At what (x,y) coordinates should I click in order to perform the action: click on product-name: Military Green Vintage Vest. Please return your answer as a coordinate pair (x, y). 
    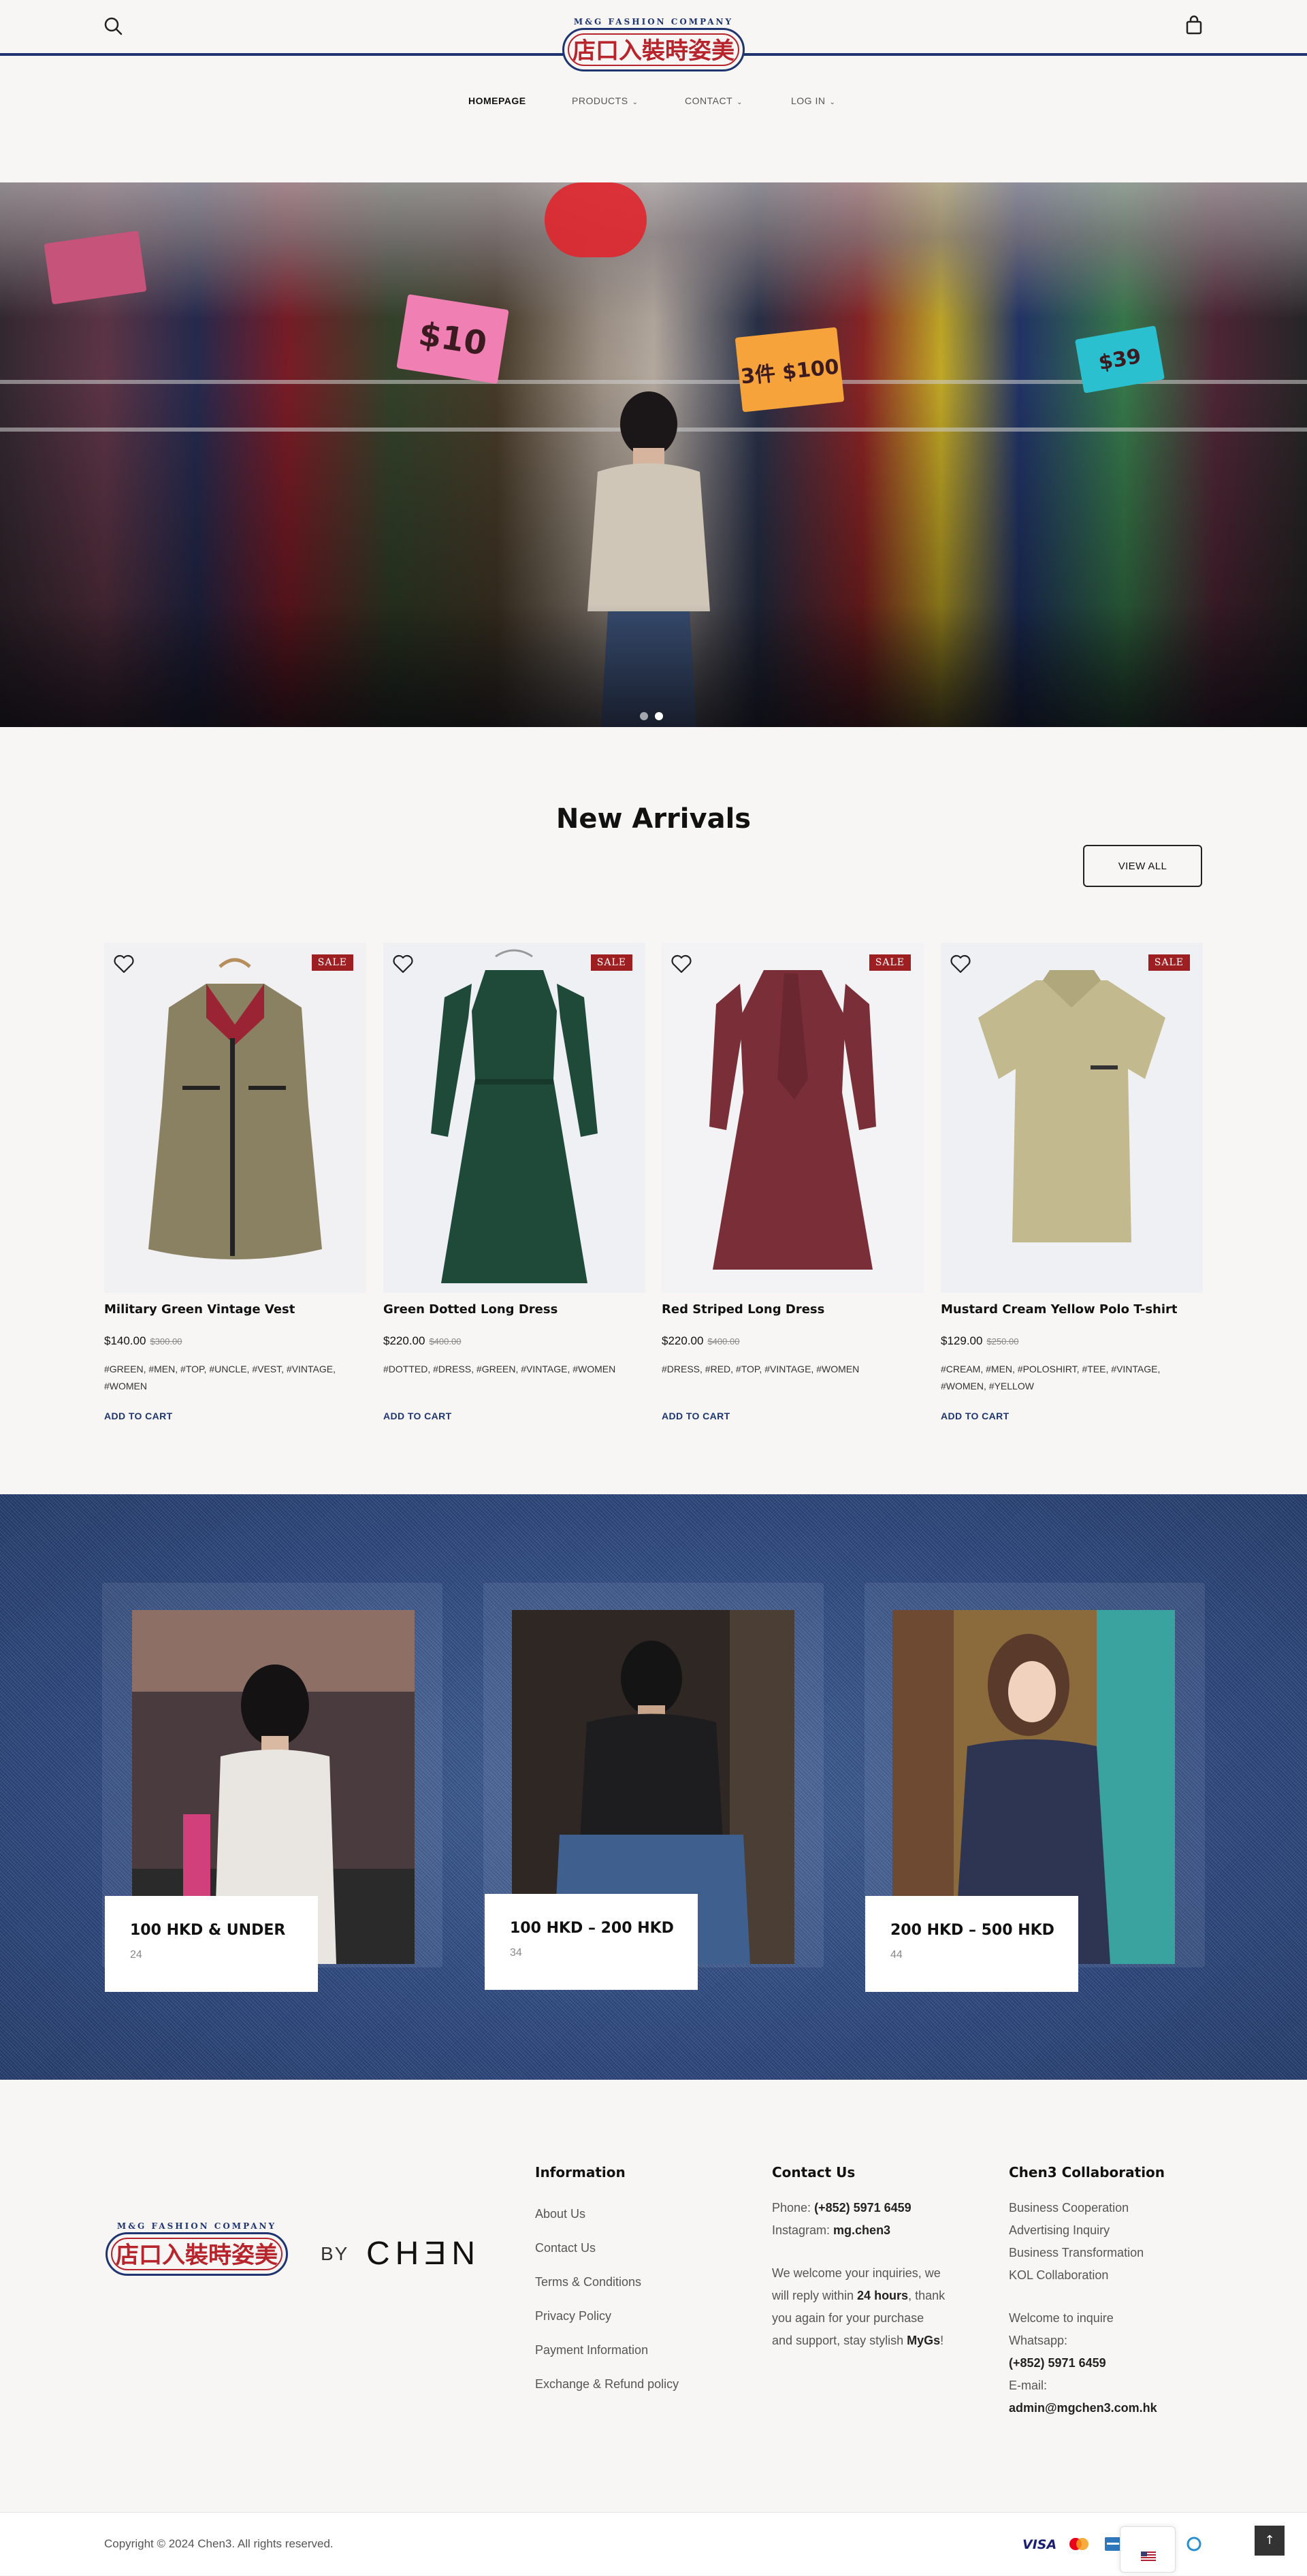
    Looking at the image, I should click on (200, 1309).